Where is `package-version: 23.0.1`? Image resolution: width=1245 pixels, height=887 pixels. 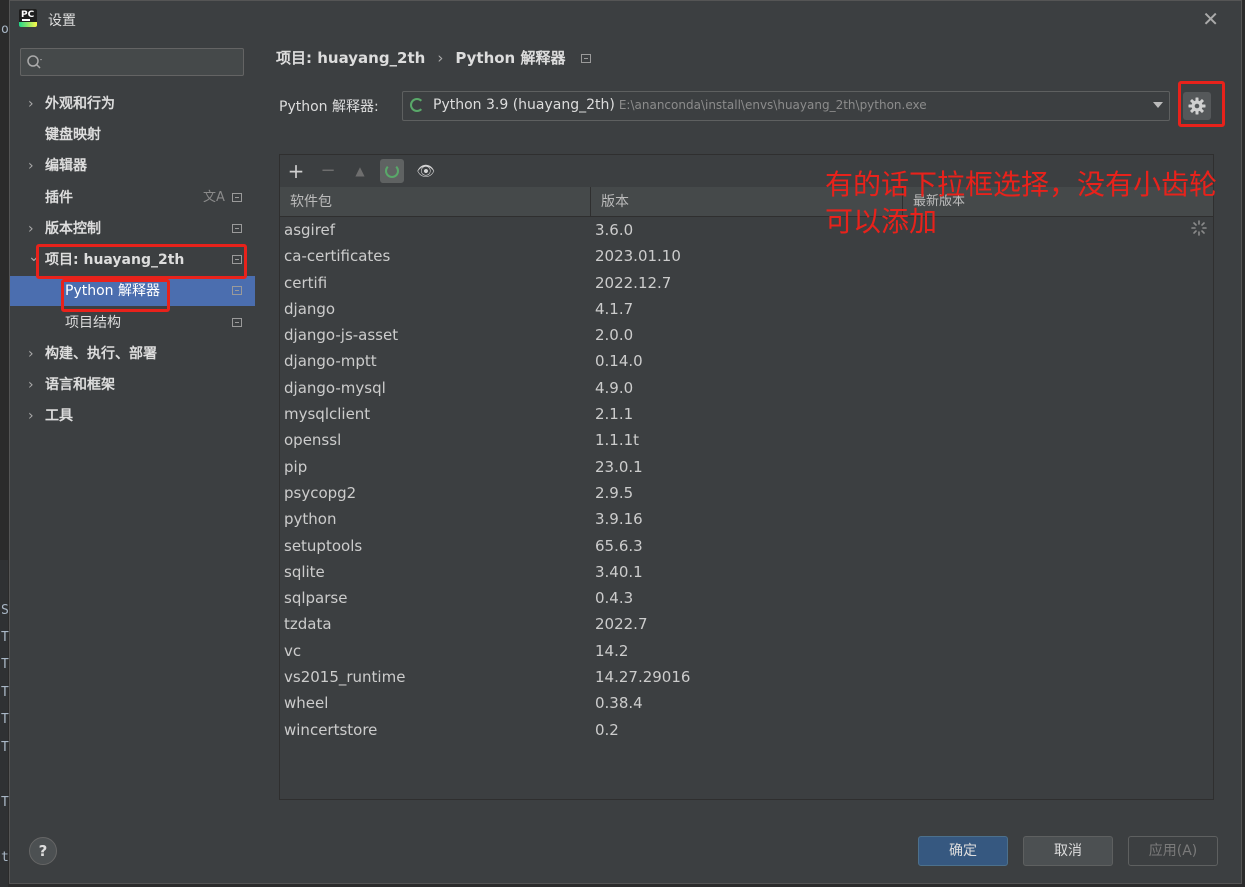
package-version: 23.0.1 is located at coordinates (619, 466).